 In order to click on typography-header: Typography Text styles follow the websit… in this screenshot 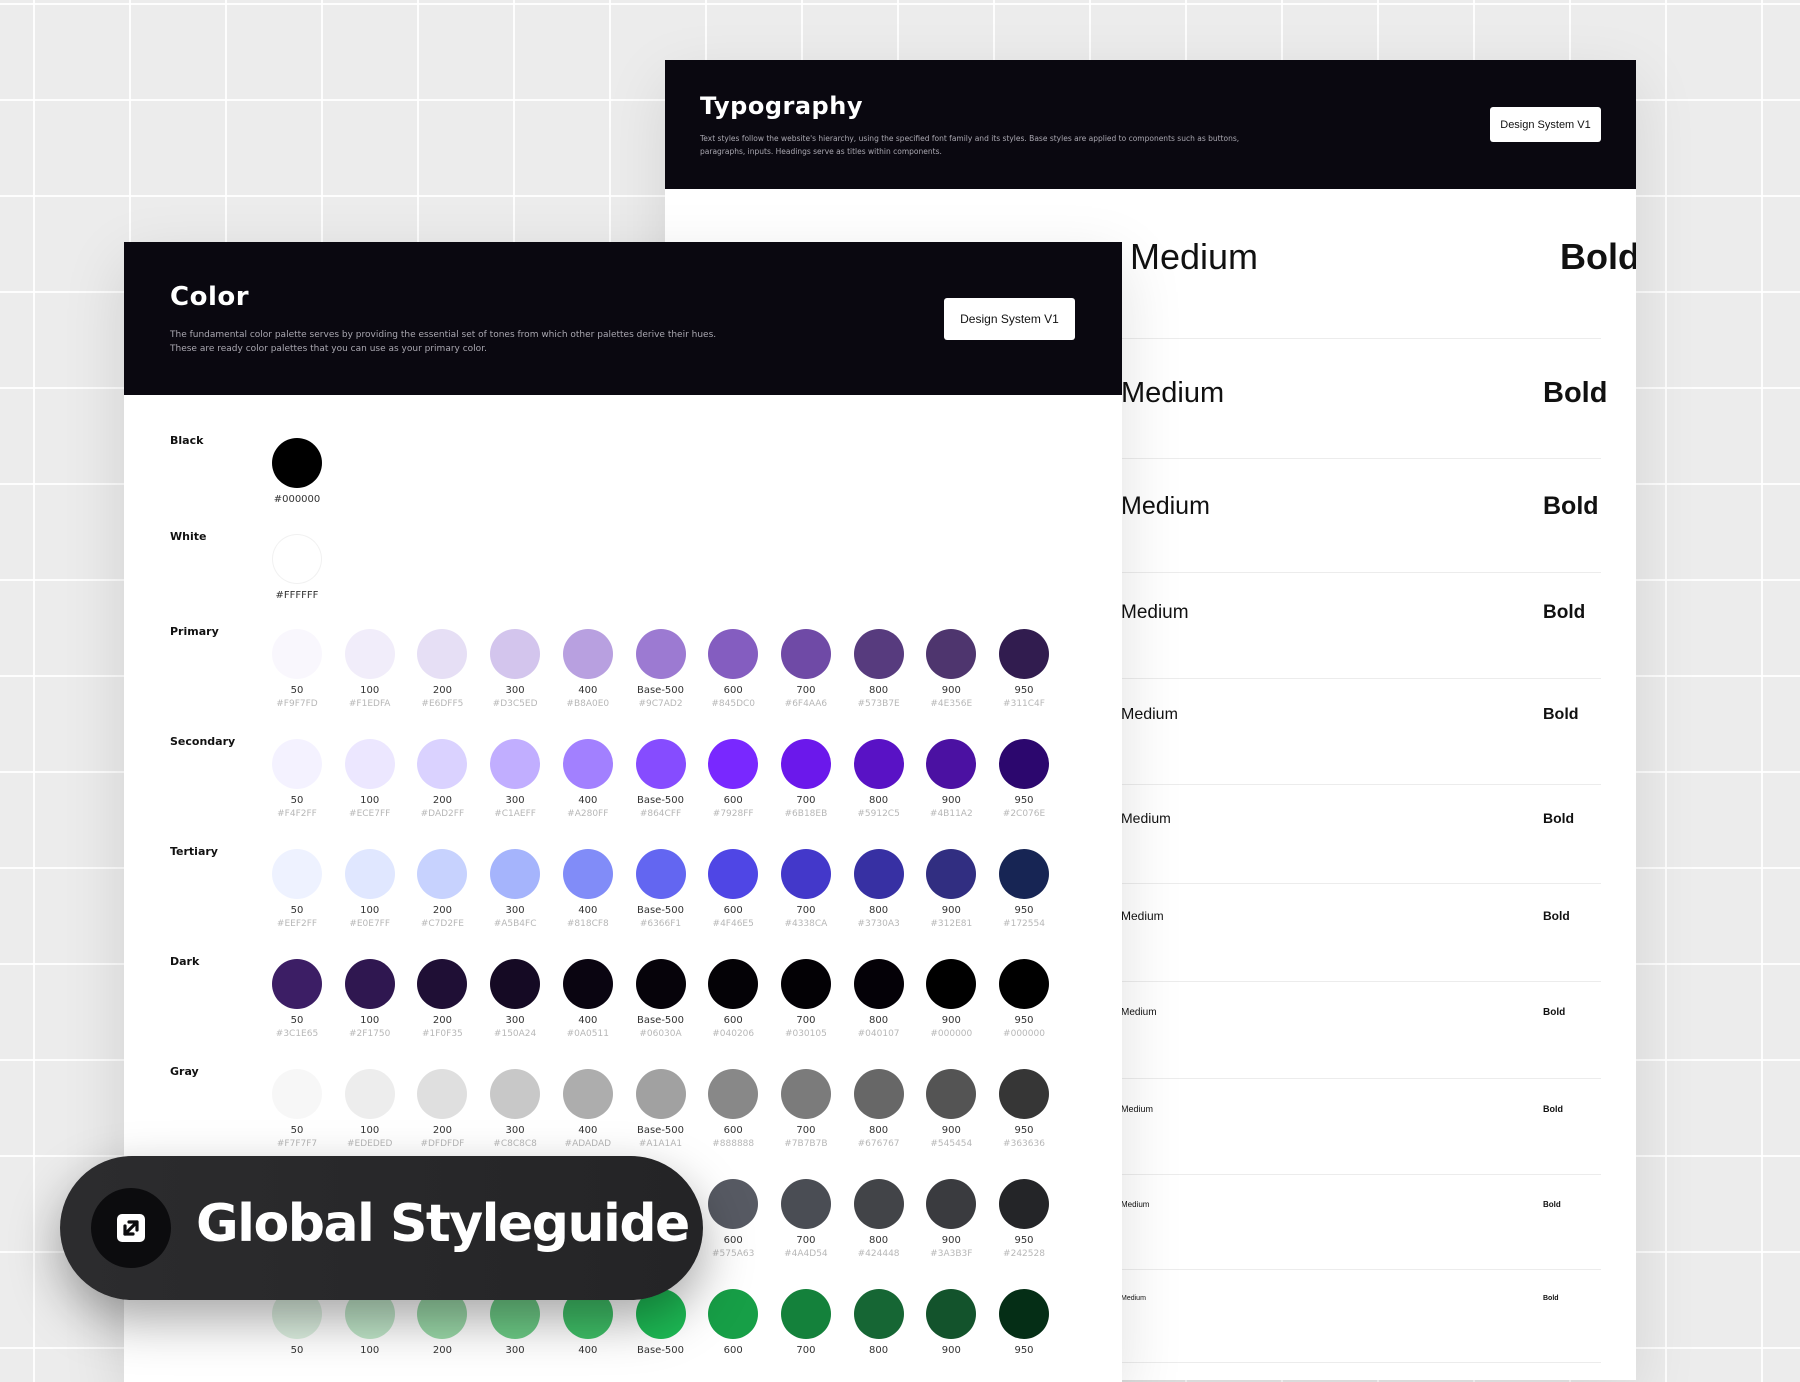, I will do `click(1150, 124)`.